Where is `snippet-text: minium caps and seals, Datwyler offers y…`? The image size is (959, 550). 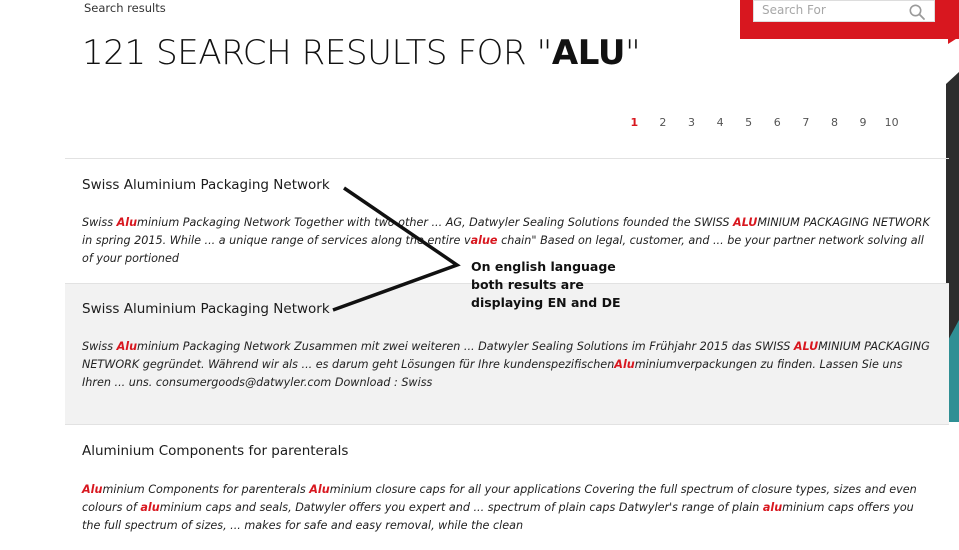
snippet-text: minium caps and seals, Datwyler offers y… is located at coordinates (461, 507).